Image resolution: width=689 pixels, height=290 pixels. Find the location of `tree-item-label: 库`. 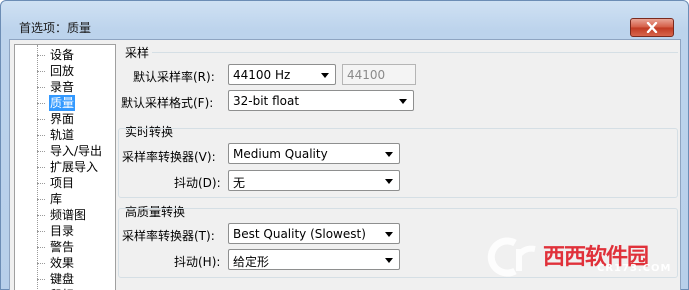

tree-item-label: 库 is located at coordinates (56, 199).